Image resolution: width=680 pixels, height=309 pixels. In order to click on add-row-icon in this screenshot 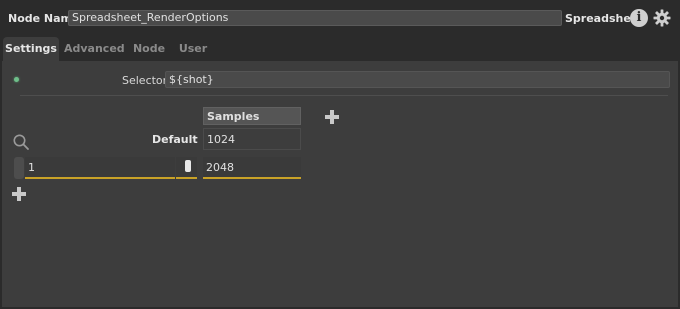, I will do `click(19, 194)`.